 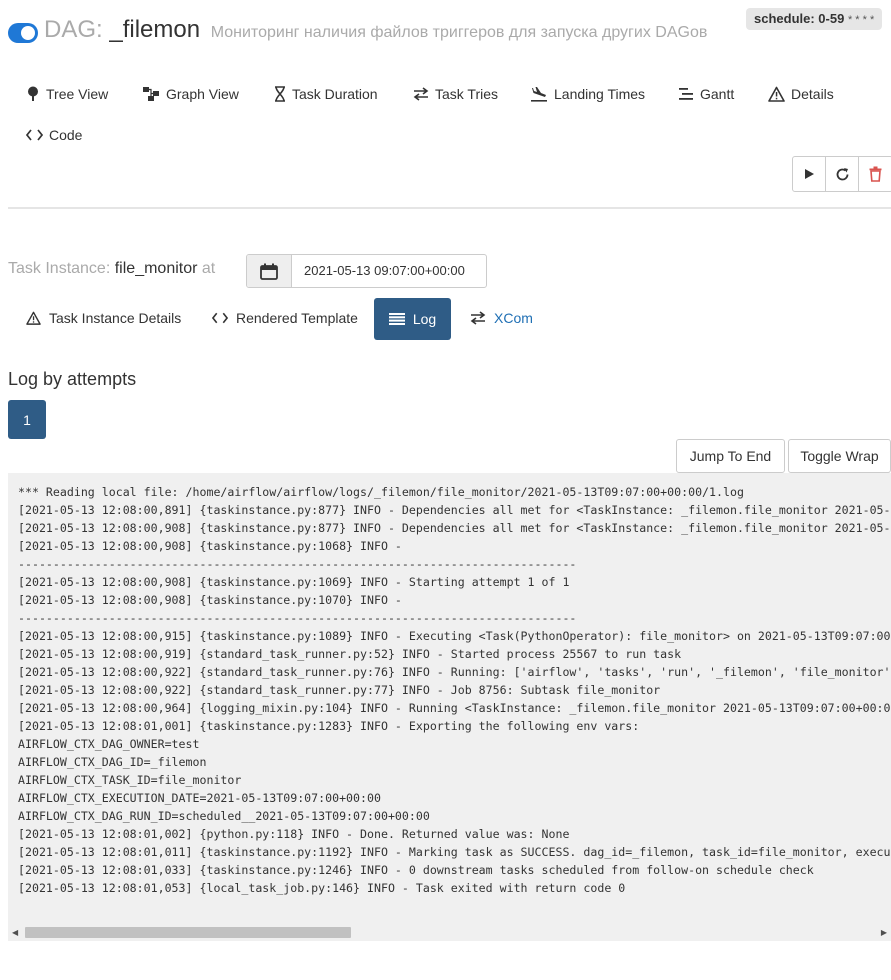 What do you see at coordinates (155, 29) in the screenshot?
I see `dag-id: _filemon` at bounding box center [155, 29].